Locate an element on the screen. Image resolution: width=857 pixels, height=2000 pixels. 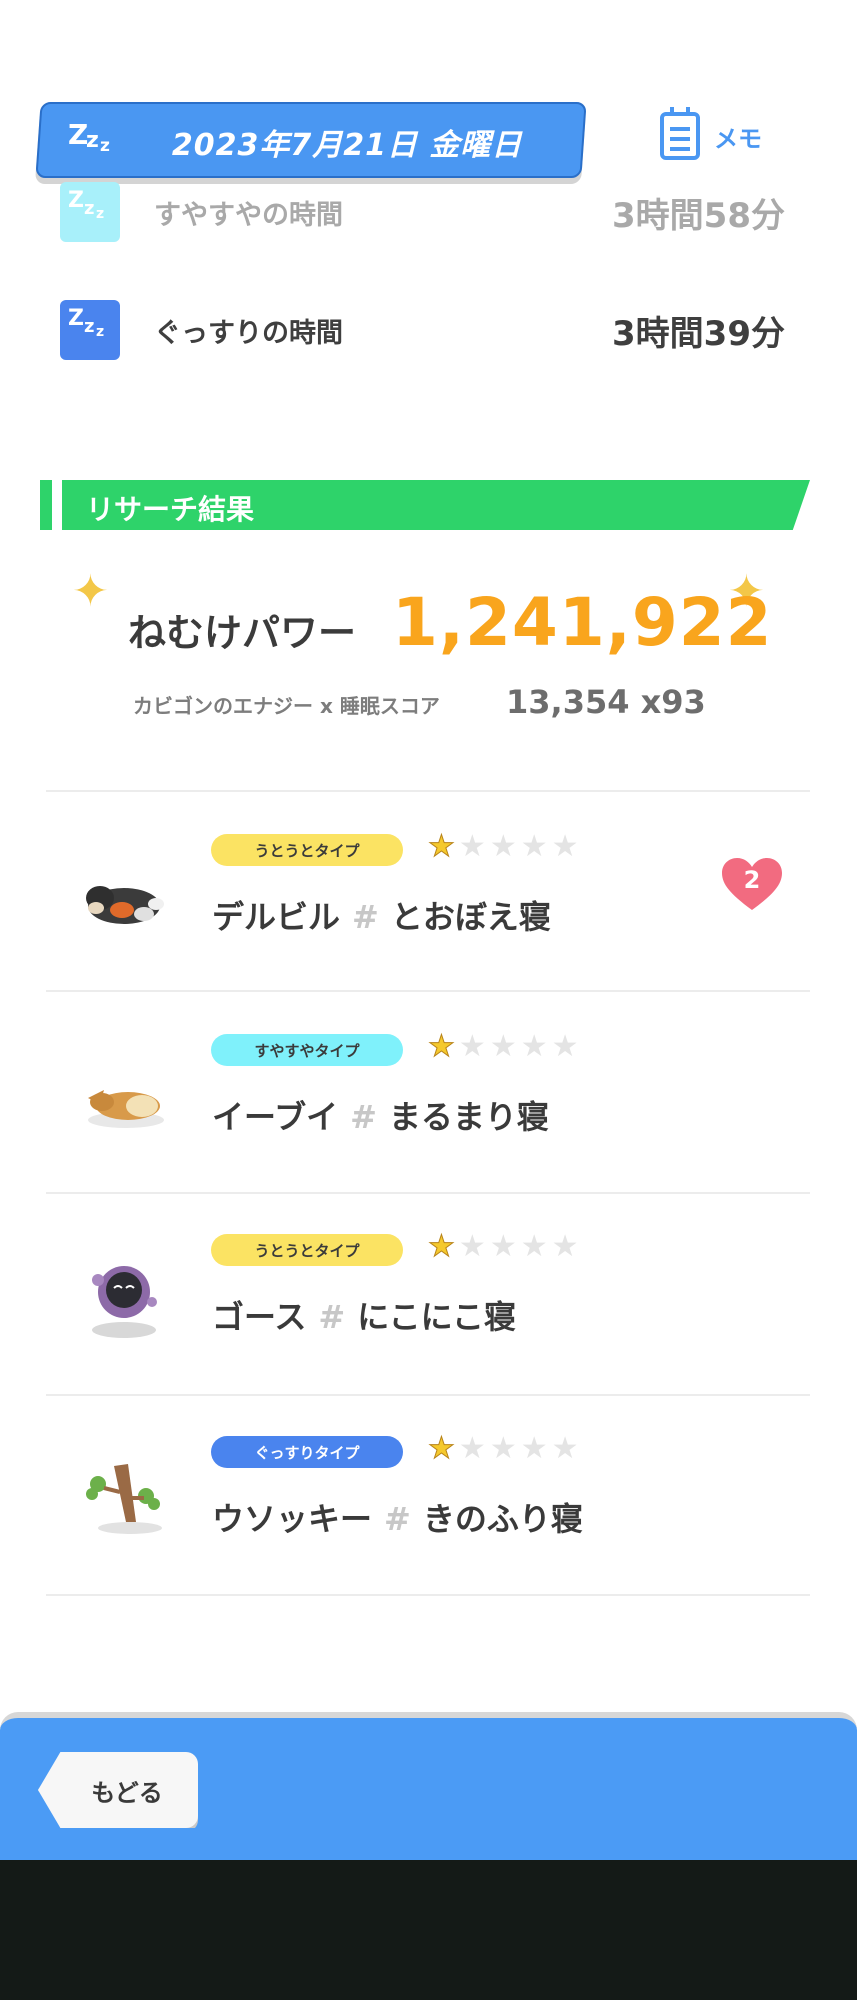
date-text: 2023年7月21日 金曜日 is located at coordinates (347, 145).